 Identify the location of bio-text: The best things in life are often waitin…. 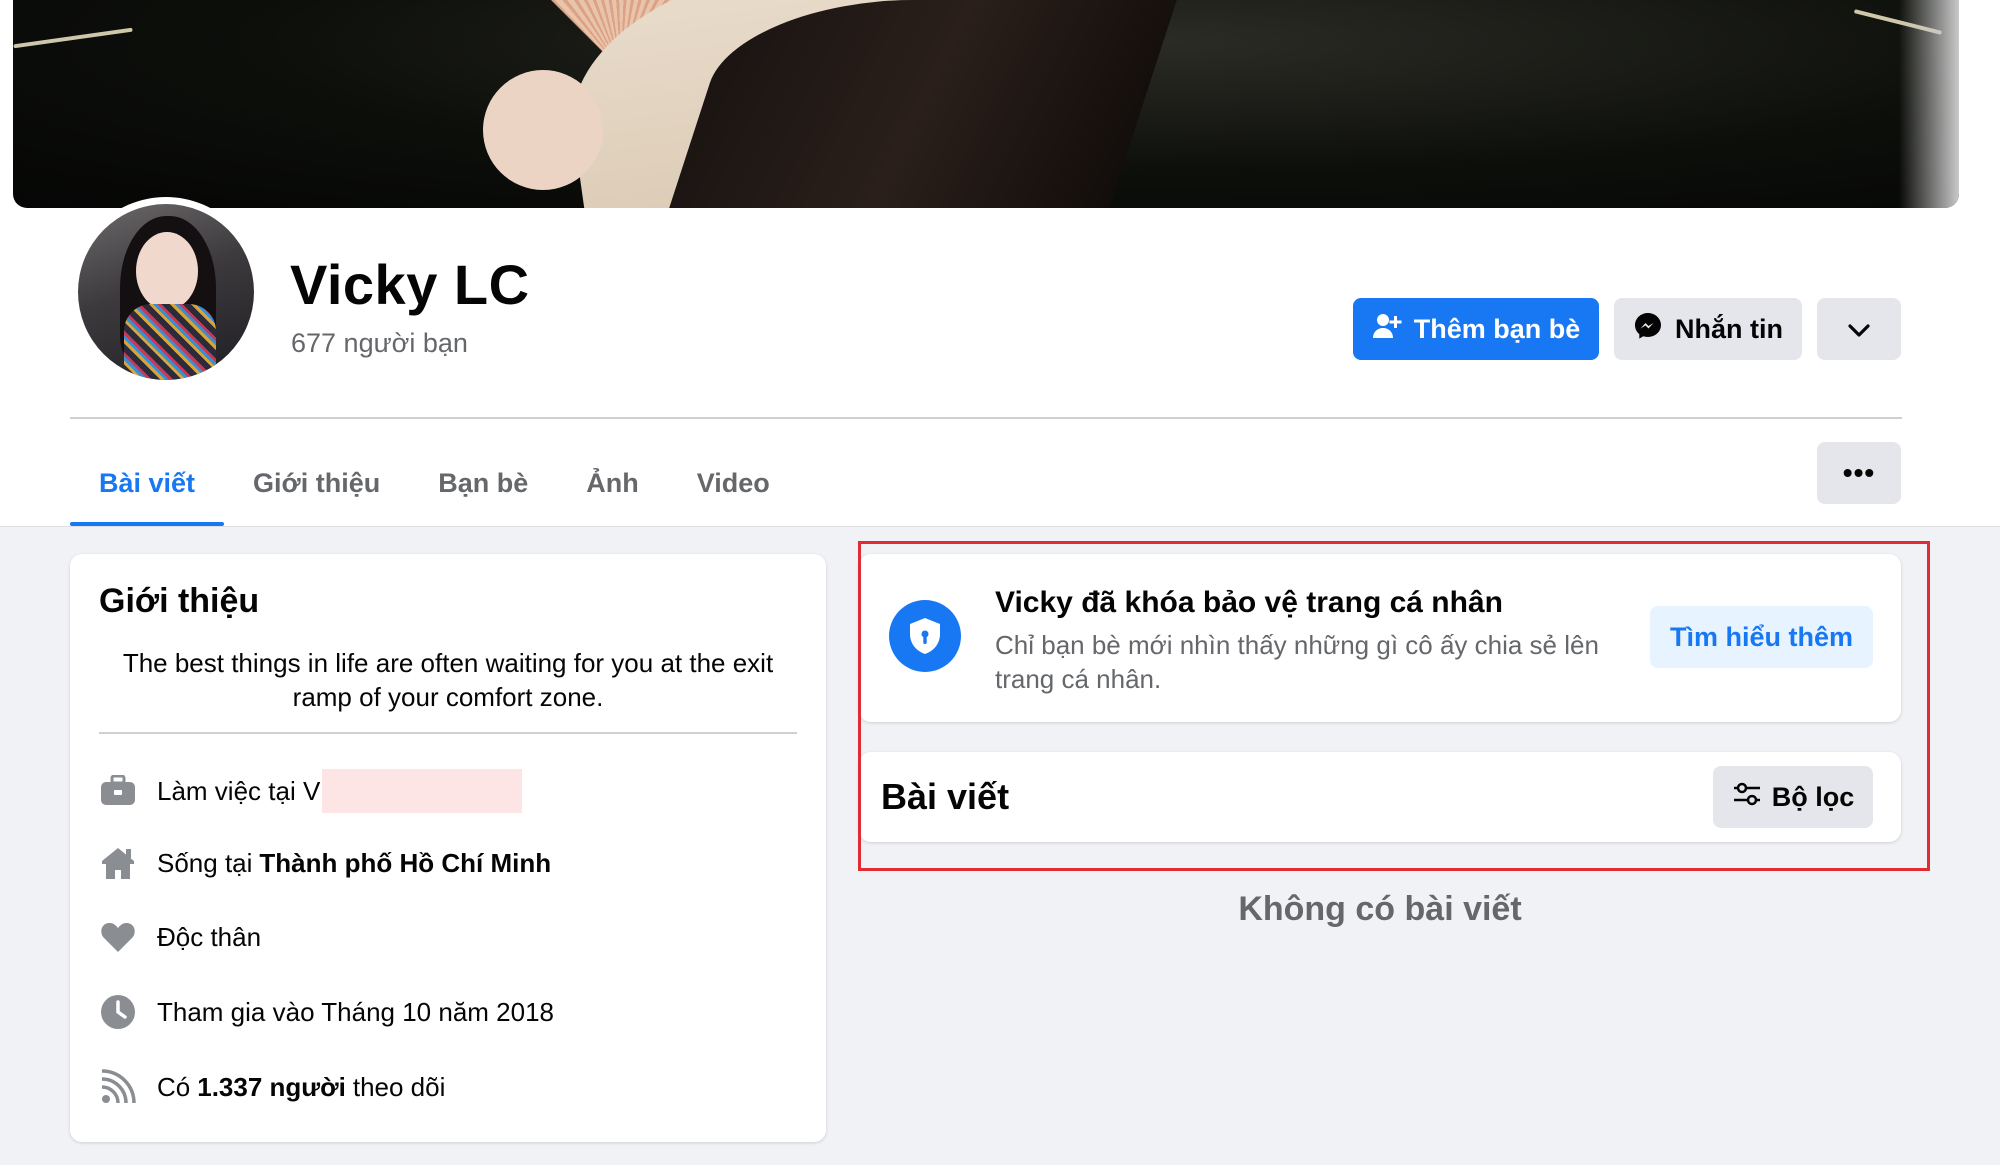
(448, 680).